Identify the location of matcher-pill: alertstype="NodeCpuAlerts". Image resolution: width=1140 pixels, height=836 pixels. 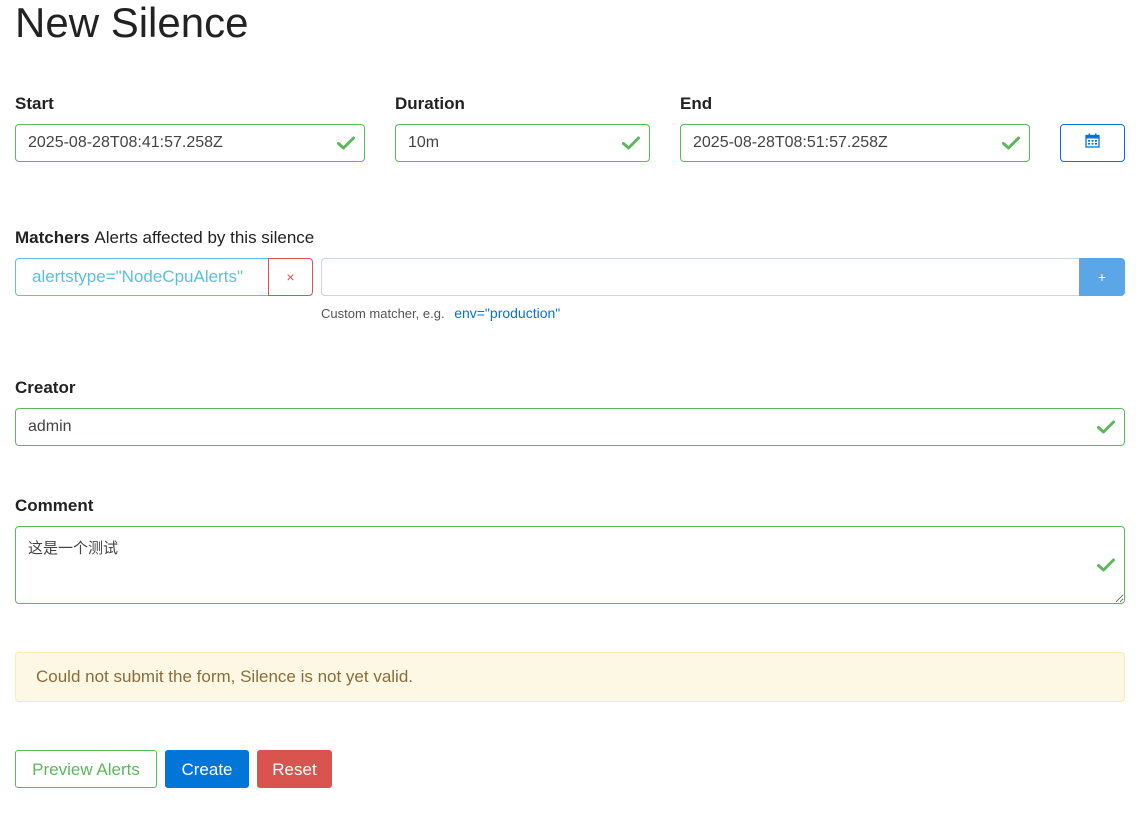
(142, 277).